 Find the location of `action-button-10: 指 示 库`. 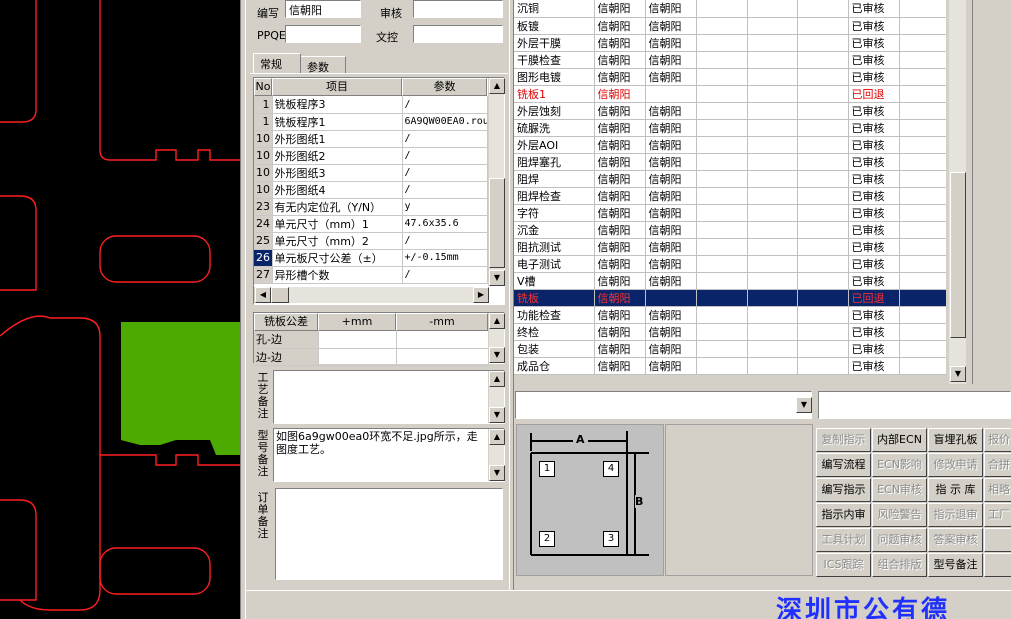

action-button-10: 指 示 库 is located at coordinates (955, 490).